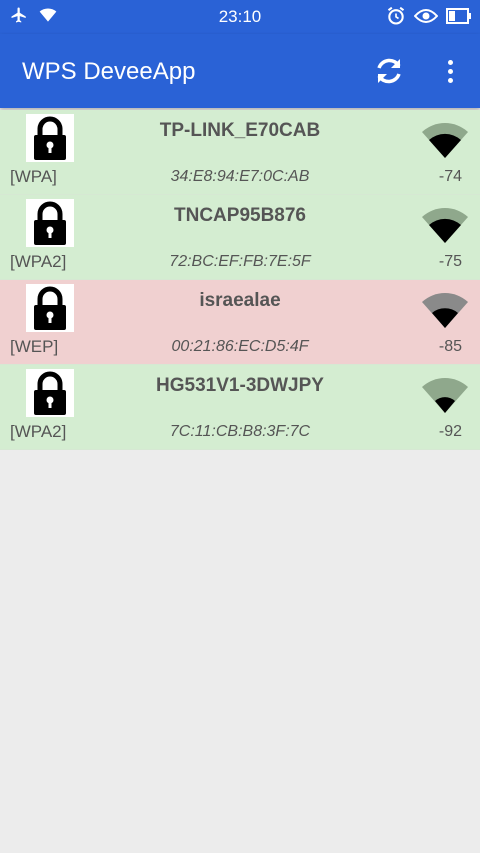 This screenshot has height=853, width=480. I want to click on network-security: [WPA], so click(33, 176).